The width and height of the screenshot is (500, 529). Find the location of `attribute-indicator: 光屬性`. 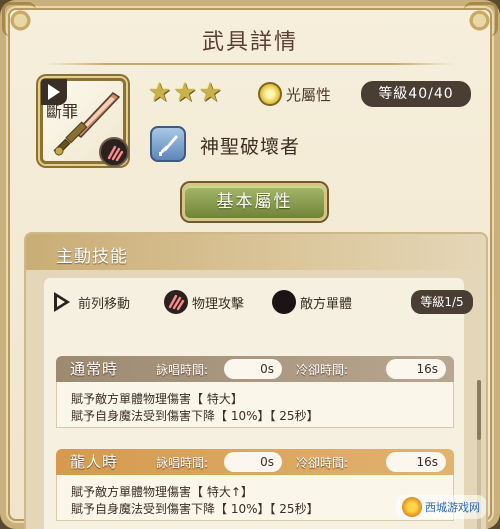

attribute-indicator: 光屬性 is located at coordinates (294, 94).